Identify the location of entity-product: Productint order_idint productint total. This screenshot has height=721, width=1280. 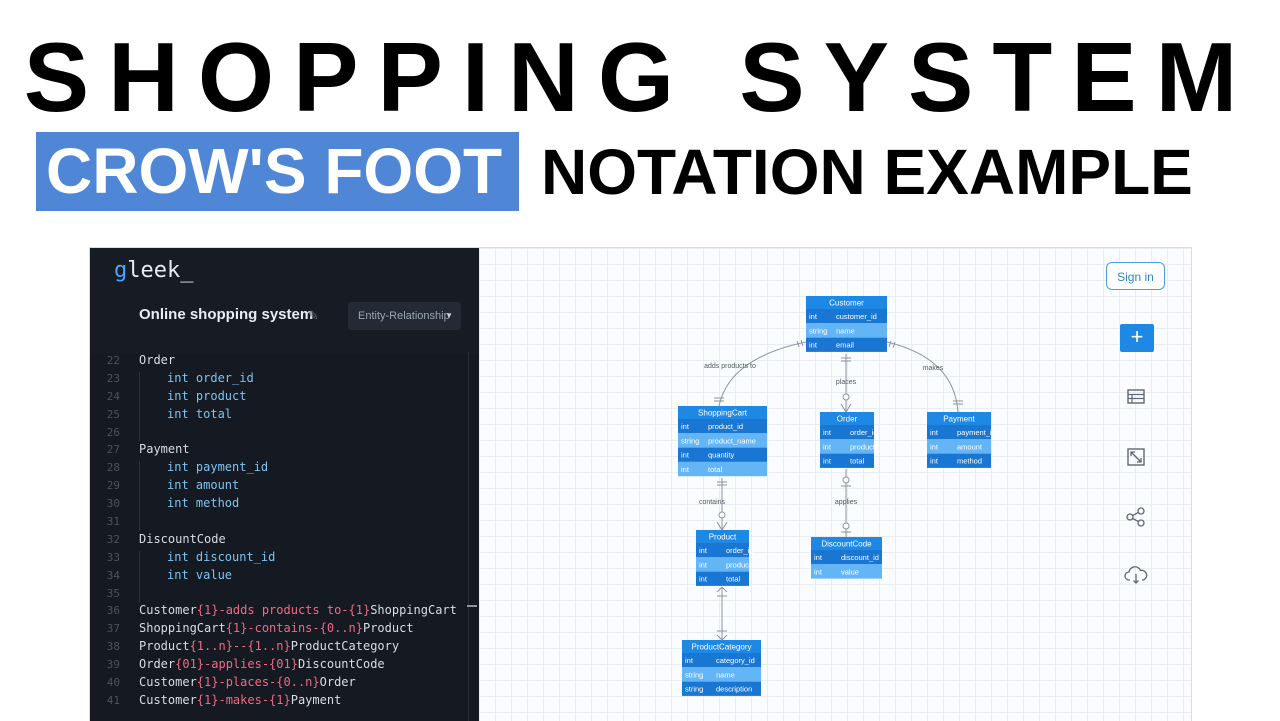
(725, 558).